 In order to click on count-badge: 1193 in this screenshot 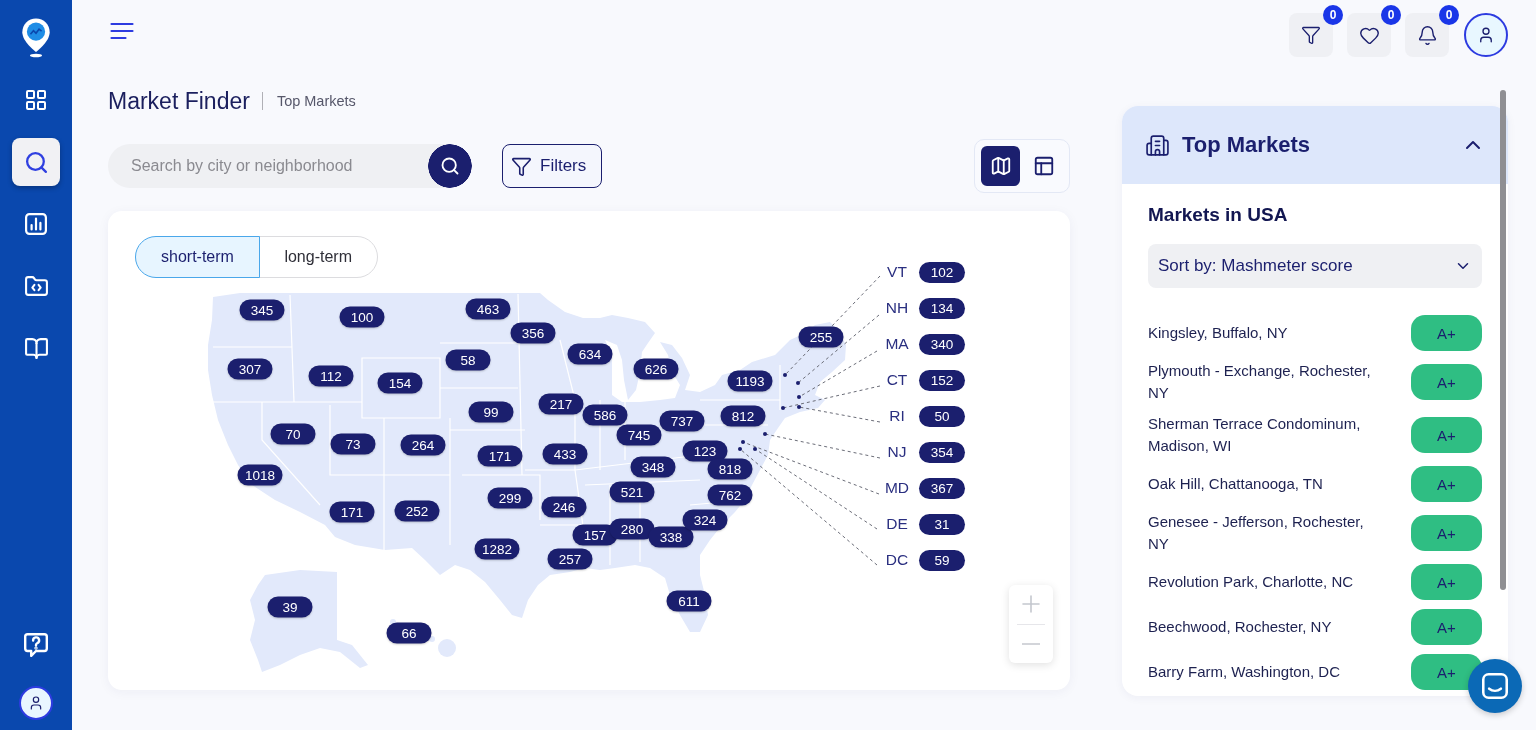, I will do `click(750, 381)`.